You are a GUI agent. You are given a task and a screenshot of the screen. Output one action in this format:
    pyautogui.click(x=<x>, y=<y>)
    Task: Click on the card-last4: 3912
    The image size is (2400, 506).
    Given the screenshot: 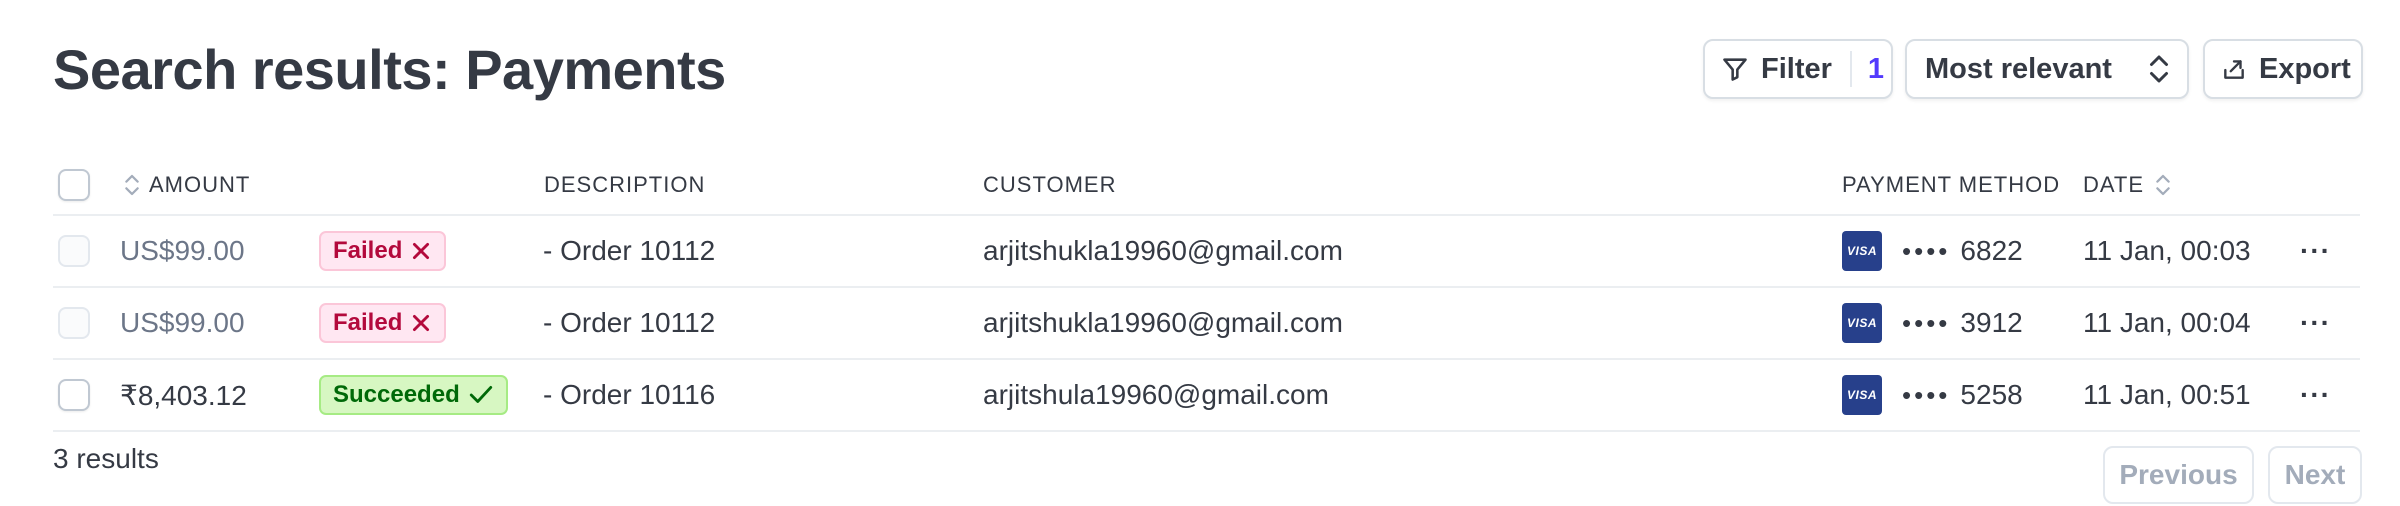 What is the action you would take?
    pyautogui.click(x=1991, y=322)
    